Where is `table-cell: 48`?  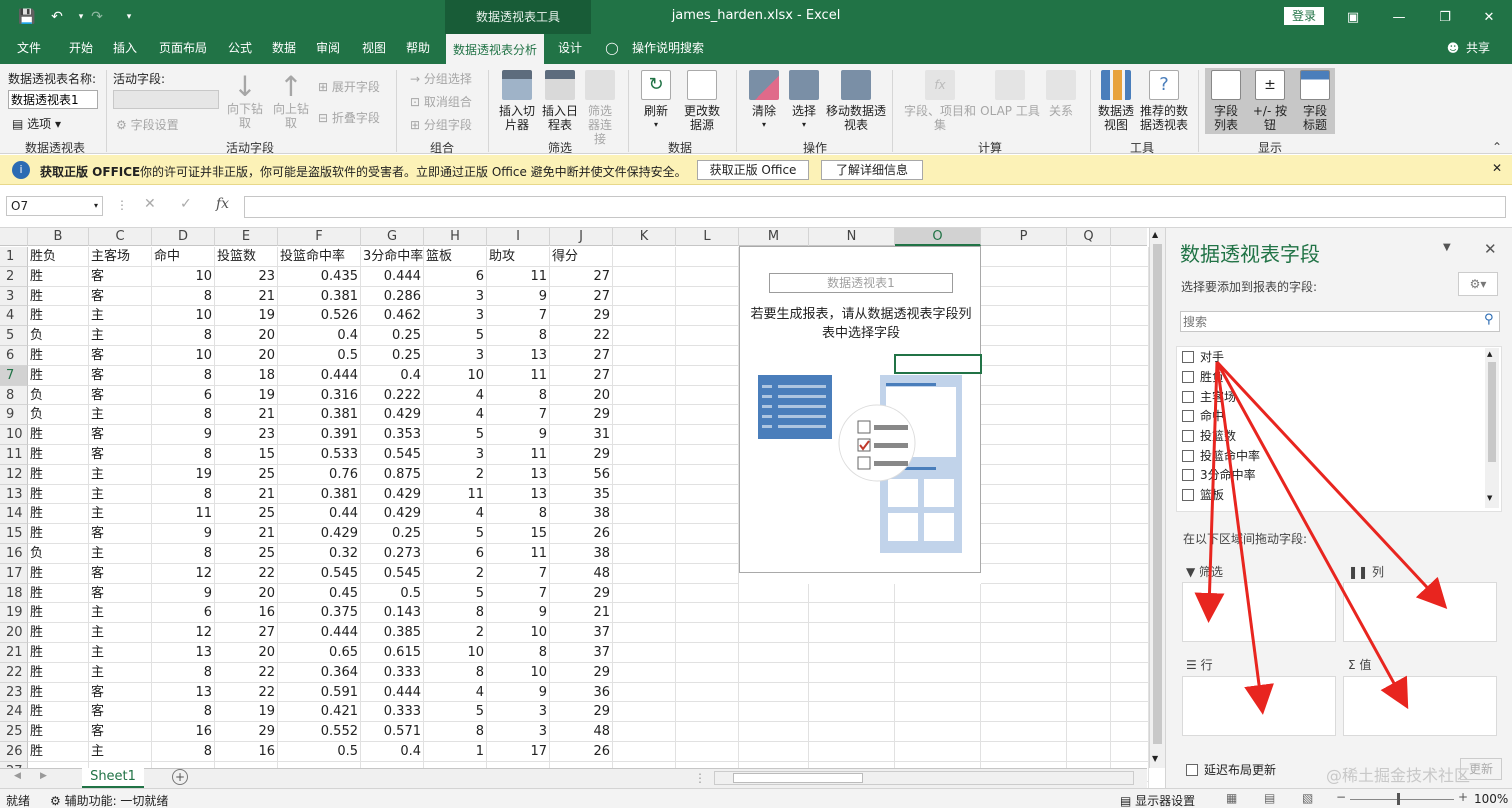 table-cell: 48 is located at coordinates (581, 732).